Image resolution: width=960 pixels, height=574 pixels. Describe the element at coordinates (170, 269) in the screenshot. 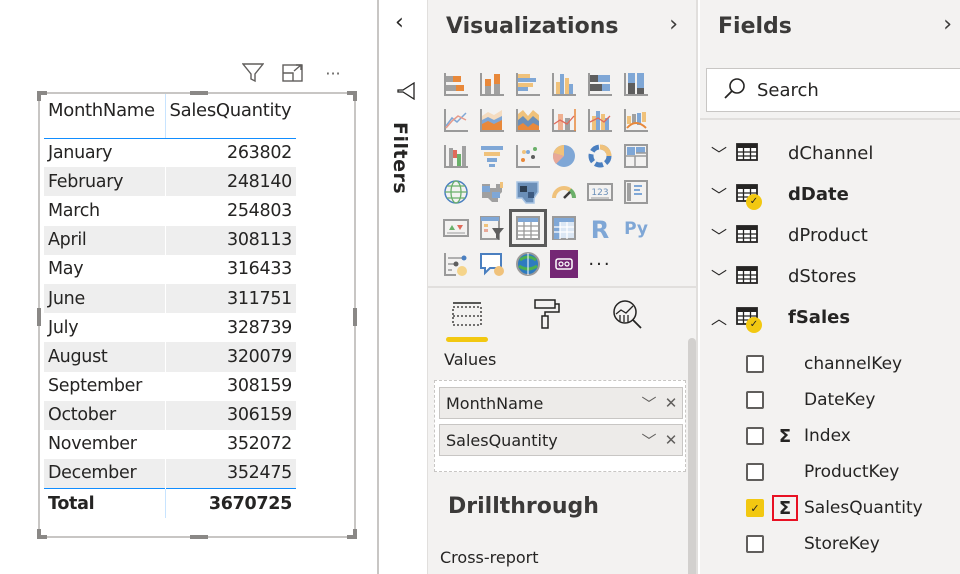

I see `table-row: May 316433` at that location.